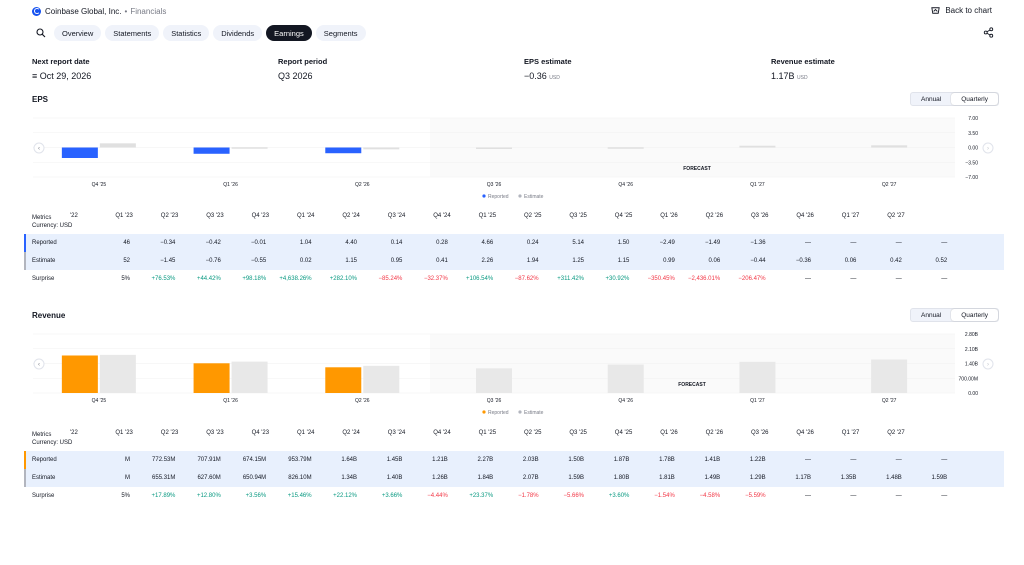 This screenshot has width=1024, height=565. I want to click on page-header: Coinbase Global, Inc. • Financials, so click(99, 11).